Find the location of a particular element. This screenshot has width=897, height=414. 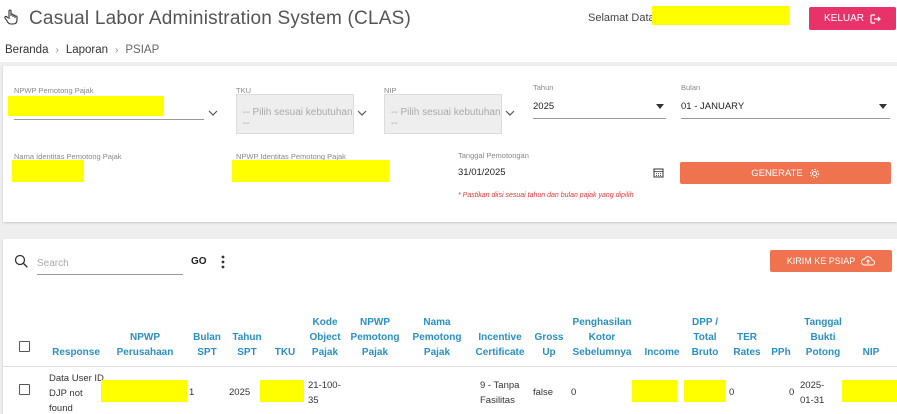

tanggal-label: Tanggal Pemotongan is located at coordinates (493, 155).